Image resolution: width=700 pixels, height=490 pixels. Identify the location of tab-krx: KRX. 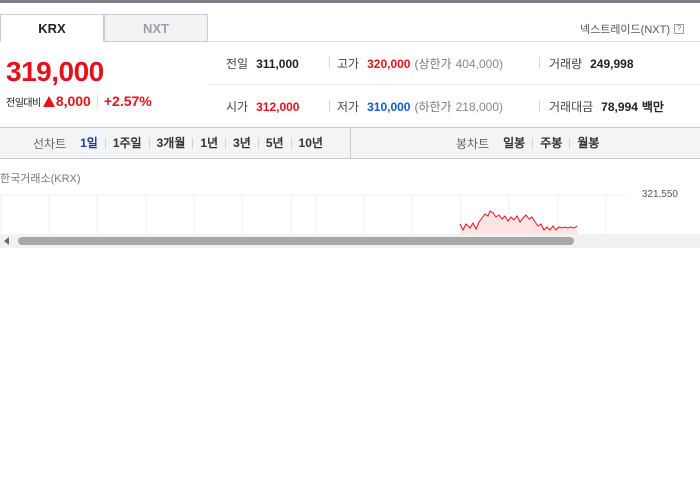
(52, 28).